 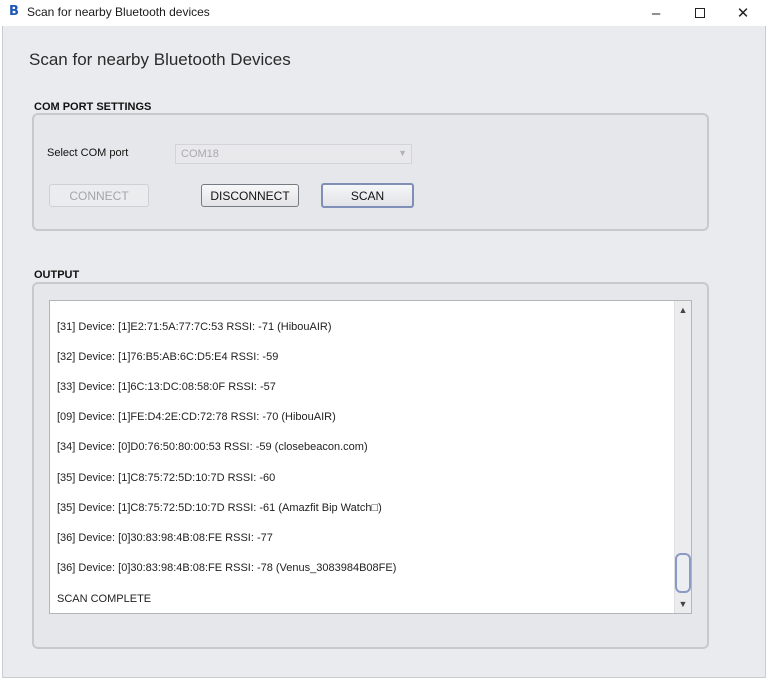 I want to click on bluetooth-app-icon: B, so click(x=14, y=11).